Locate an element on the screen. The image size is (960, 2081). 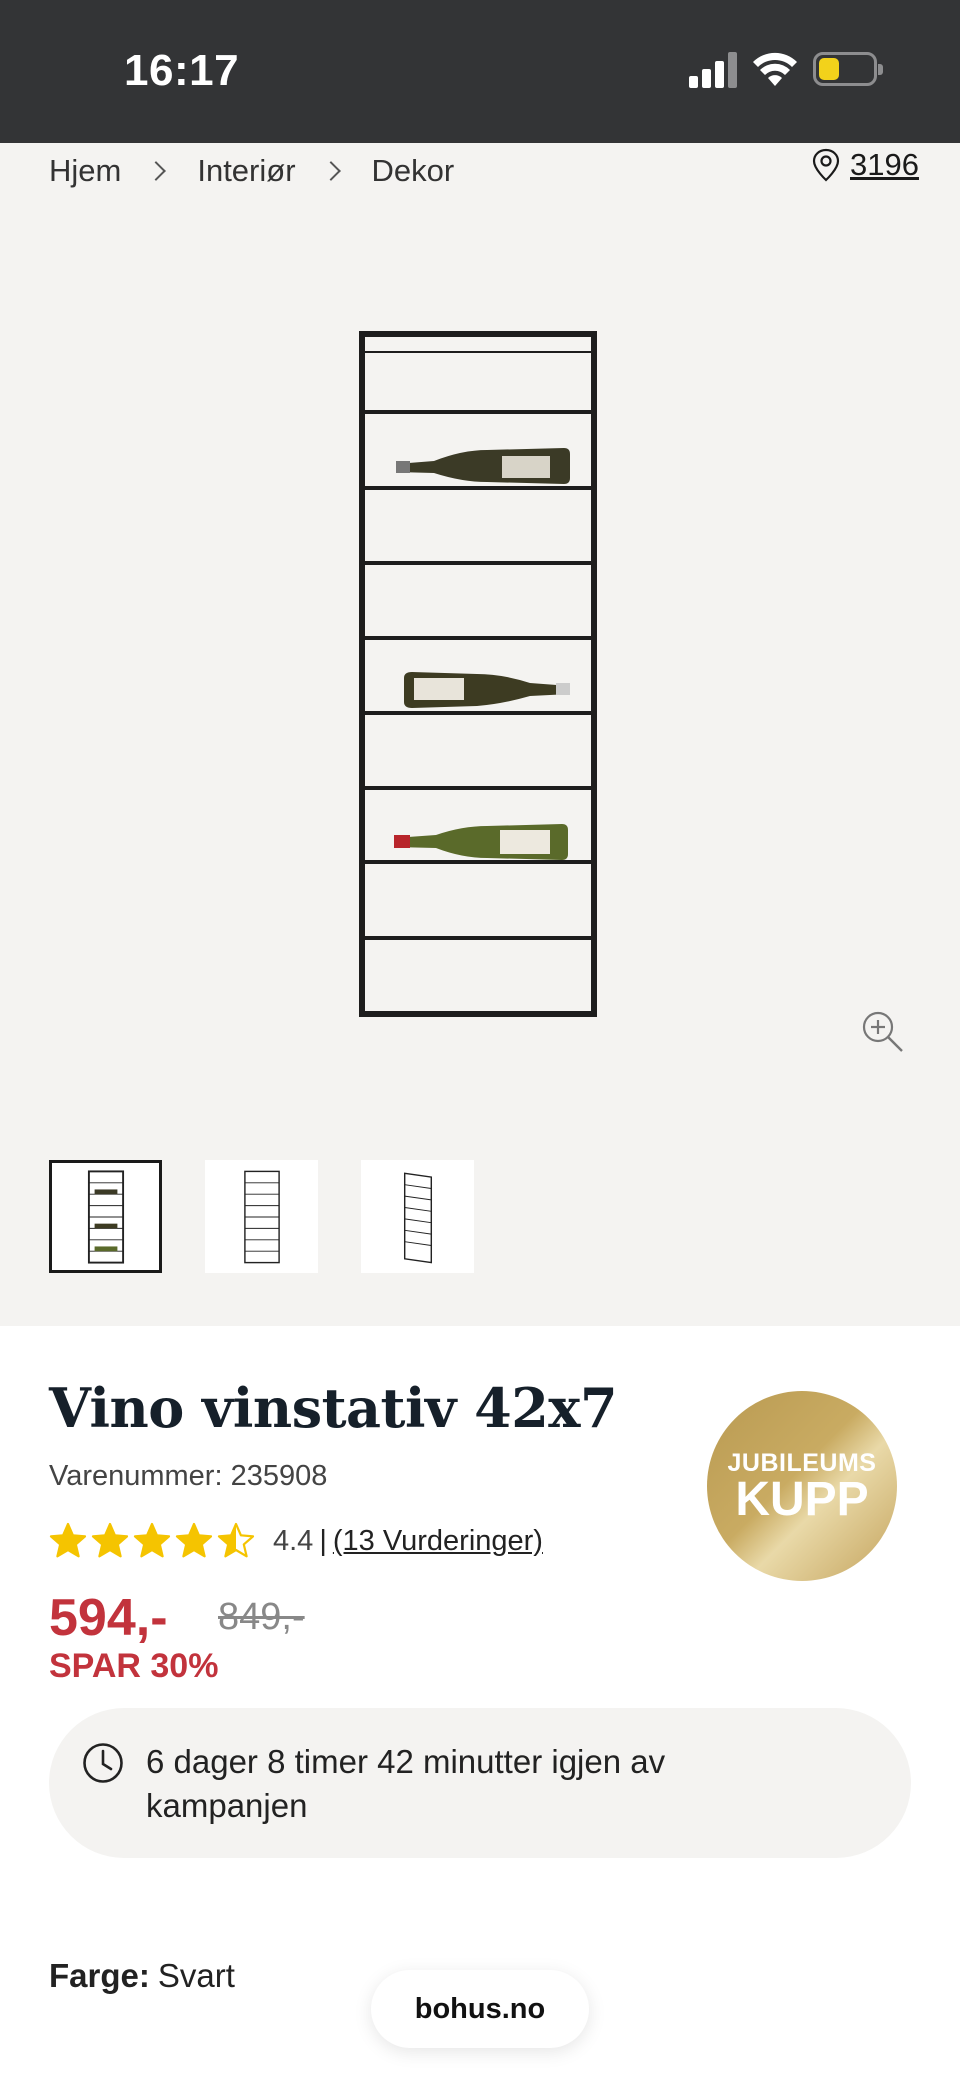
color-selector: Farge: Svart is located at coordinates (142, 1976).